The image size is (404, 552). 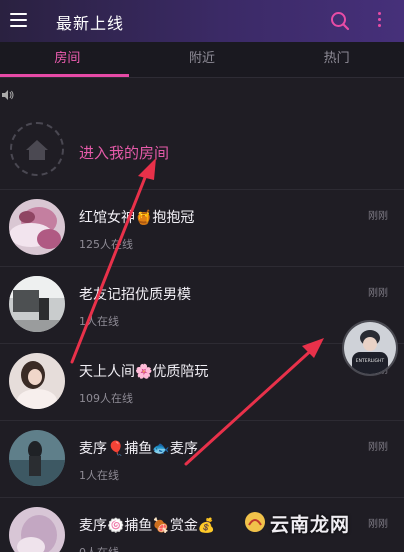 What do you see at coordinates (202, 228) in the screenshot?
I see `room-list-item: 红馆女神🍯抱抱冠 125人在线 刚刚` at bounding box center [202, 228].